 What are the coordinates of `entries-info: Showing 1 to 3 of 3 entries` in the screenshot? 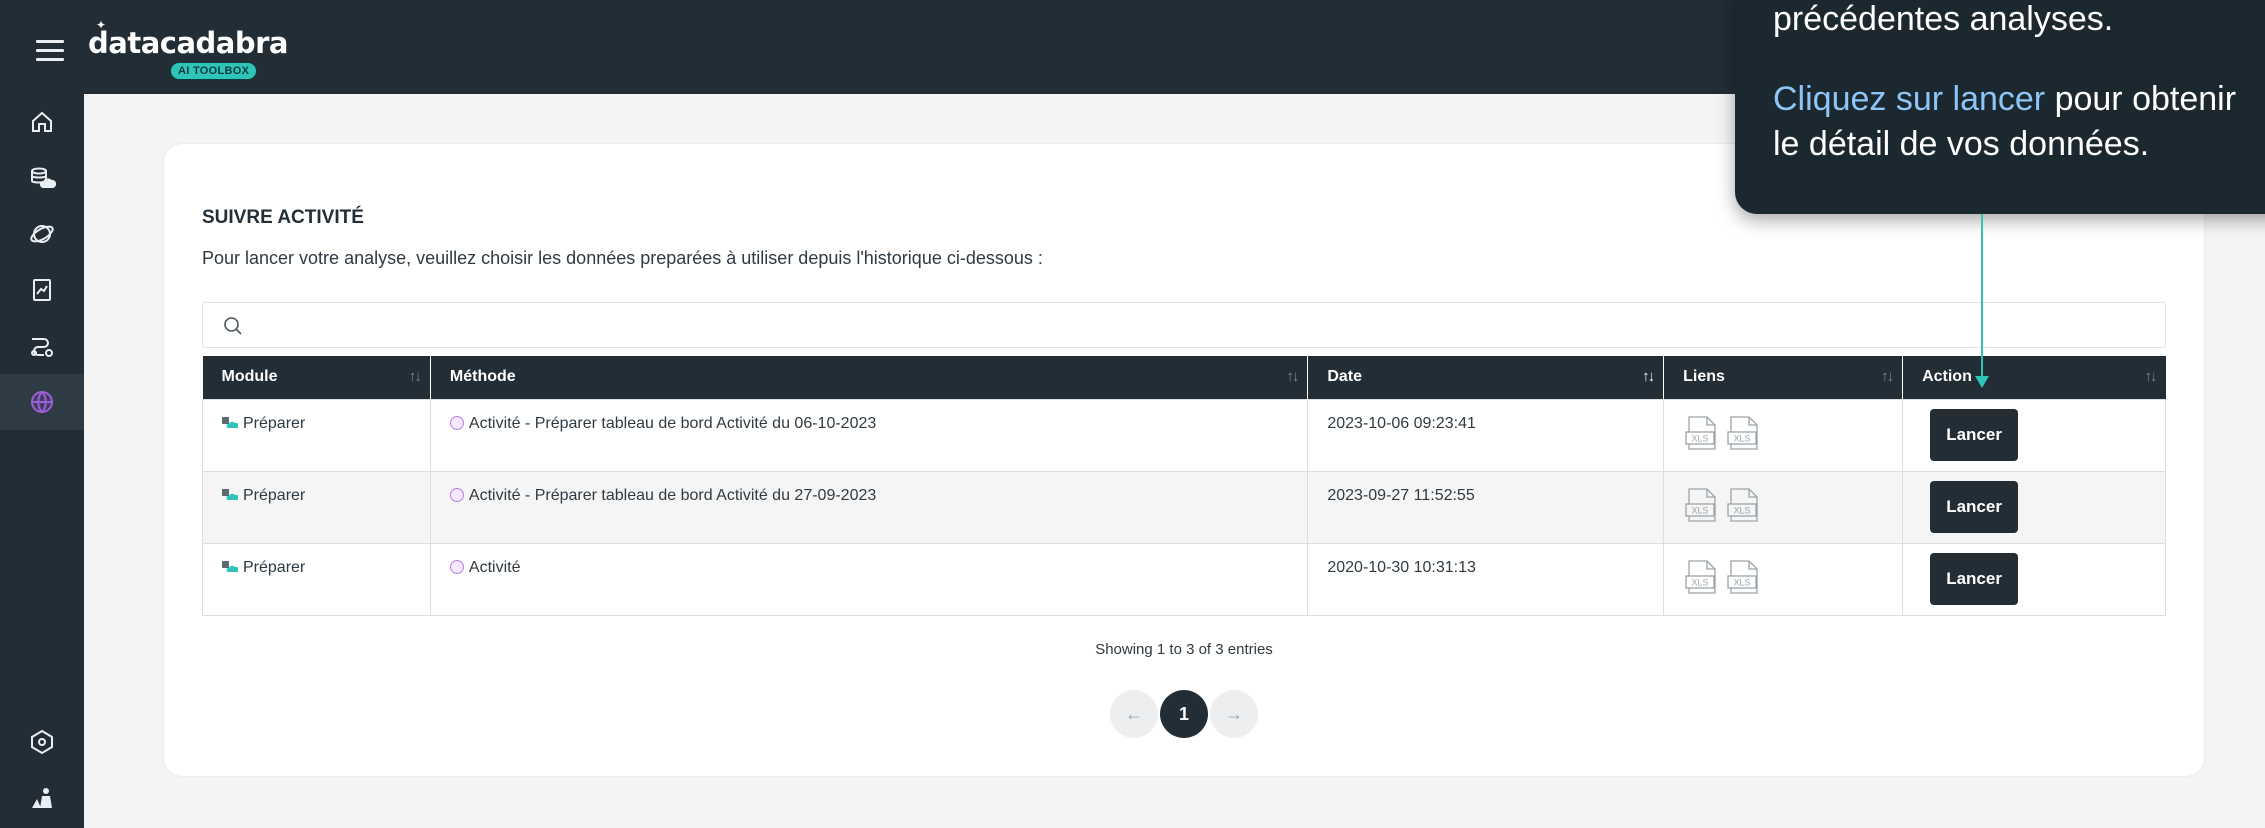 It's located at (1184, 649).